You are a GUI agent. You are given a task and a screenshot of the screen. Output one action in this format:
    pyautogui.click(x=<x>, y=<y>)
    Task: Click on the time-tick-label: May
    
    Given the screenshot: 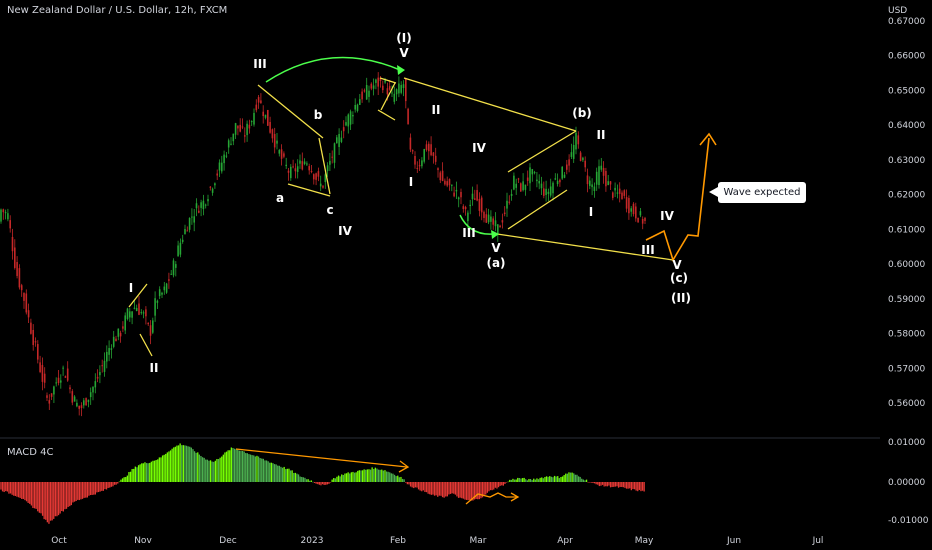 What is the action you would take?
    pyautogui.click(x=644, y=541)
    